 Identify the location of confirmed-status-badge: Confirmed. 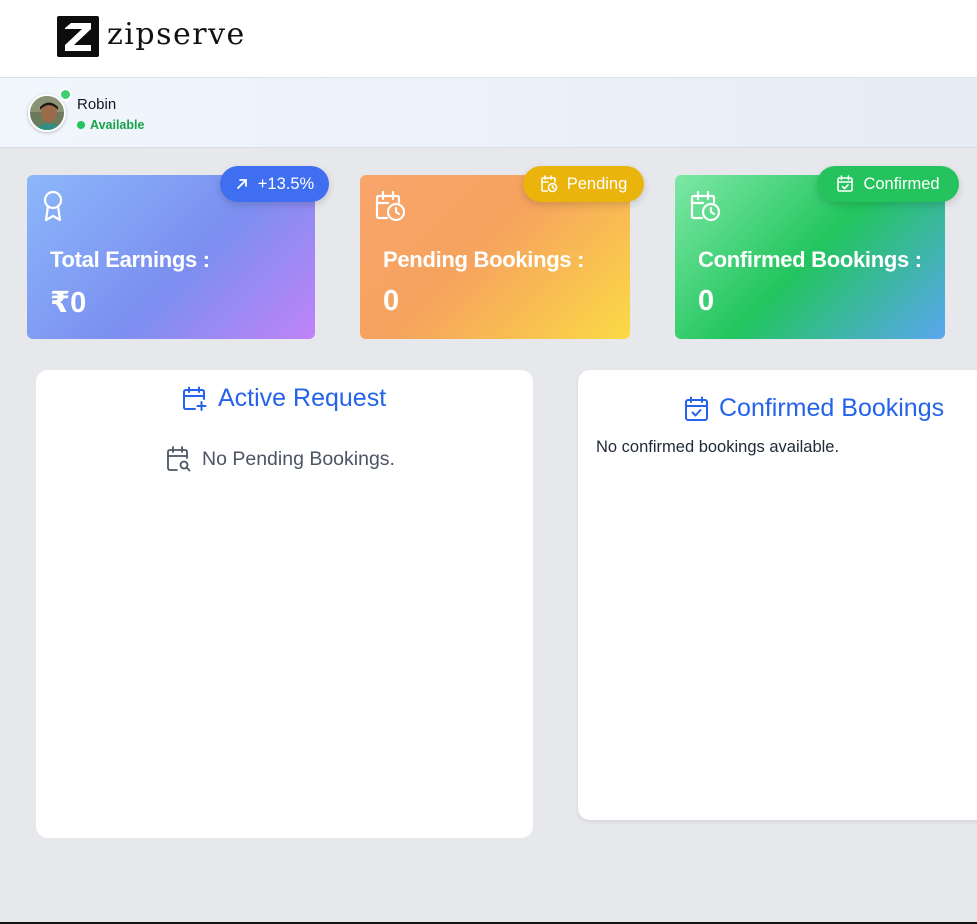
(888, 184).